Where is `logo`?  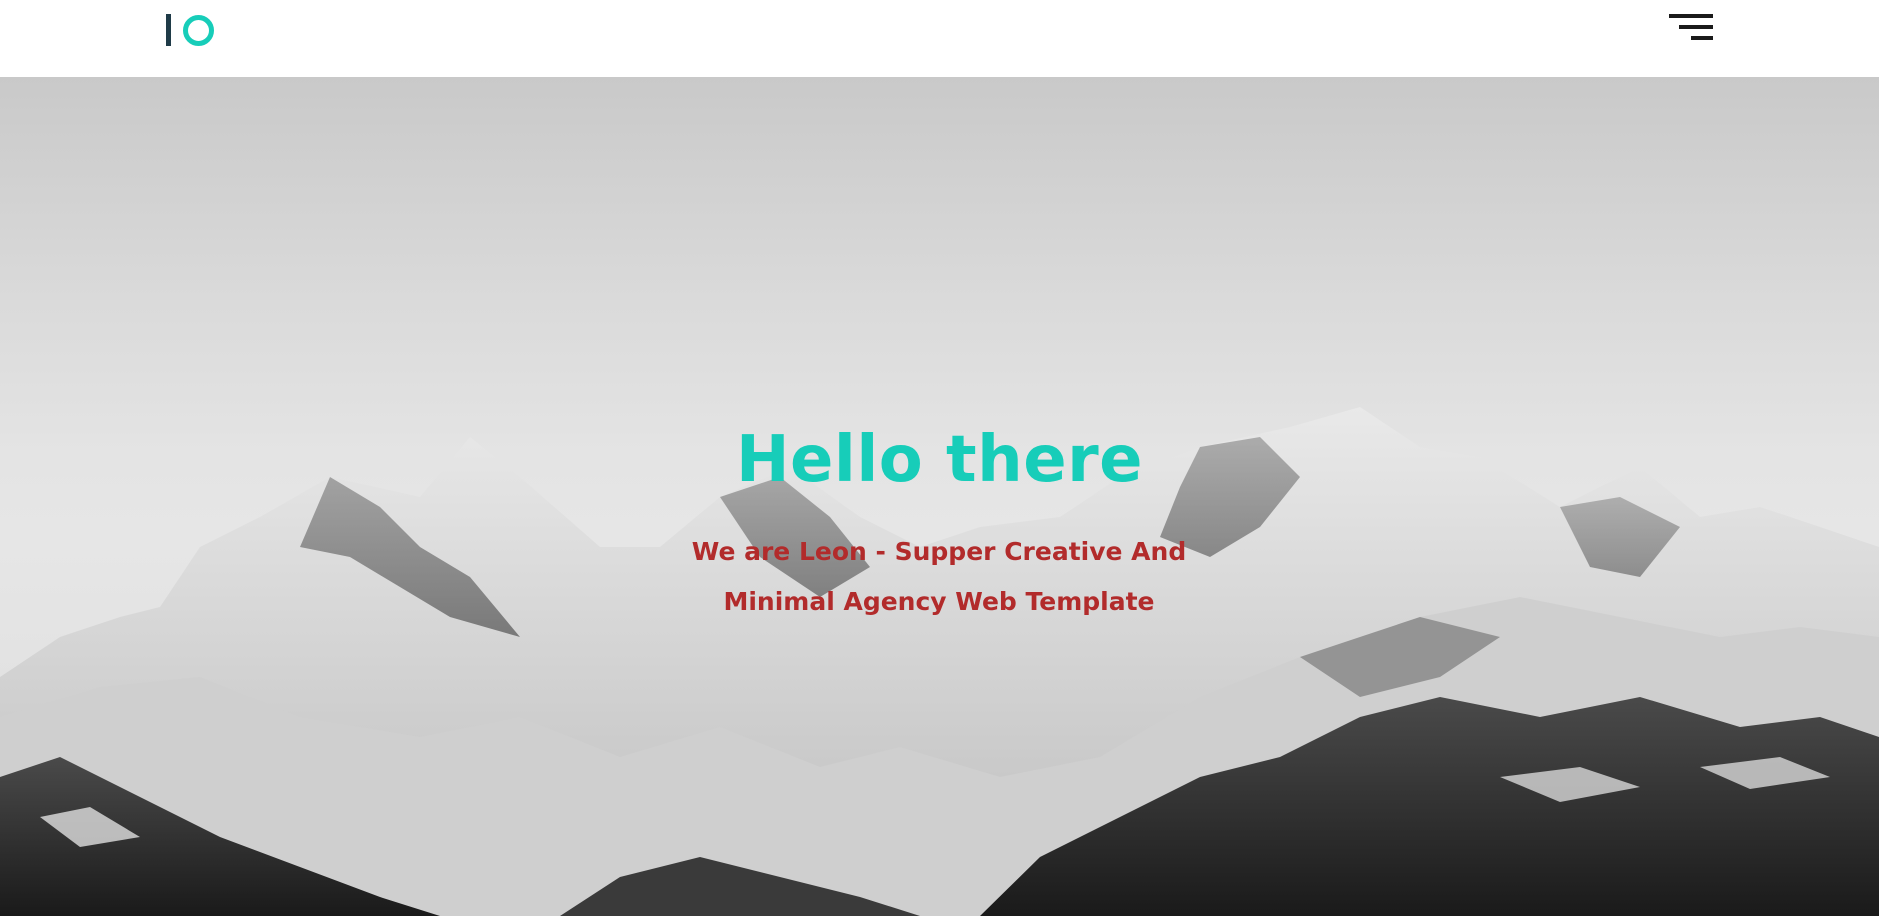
logo is located at coordinates (190, 30).